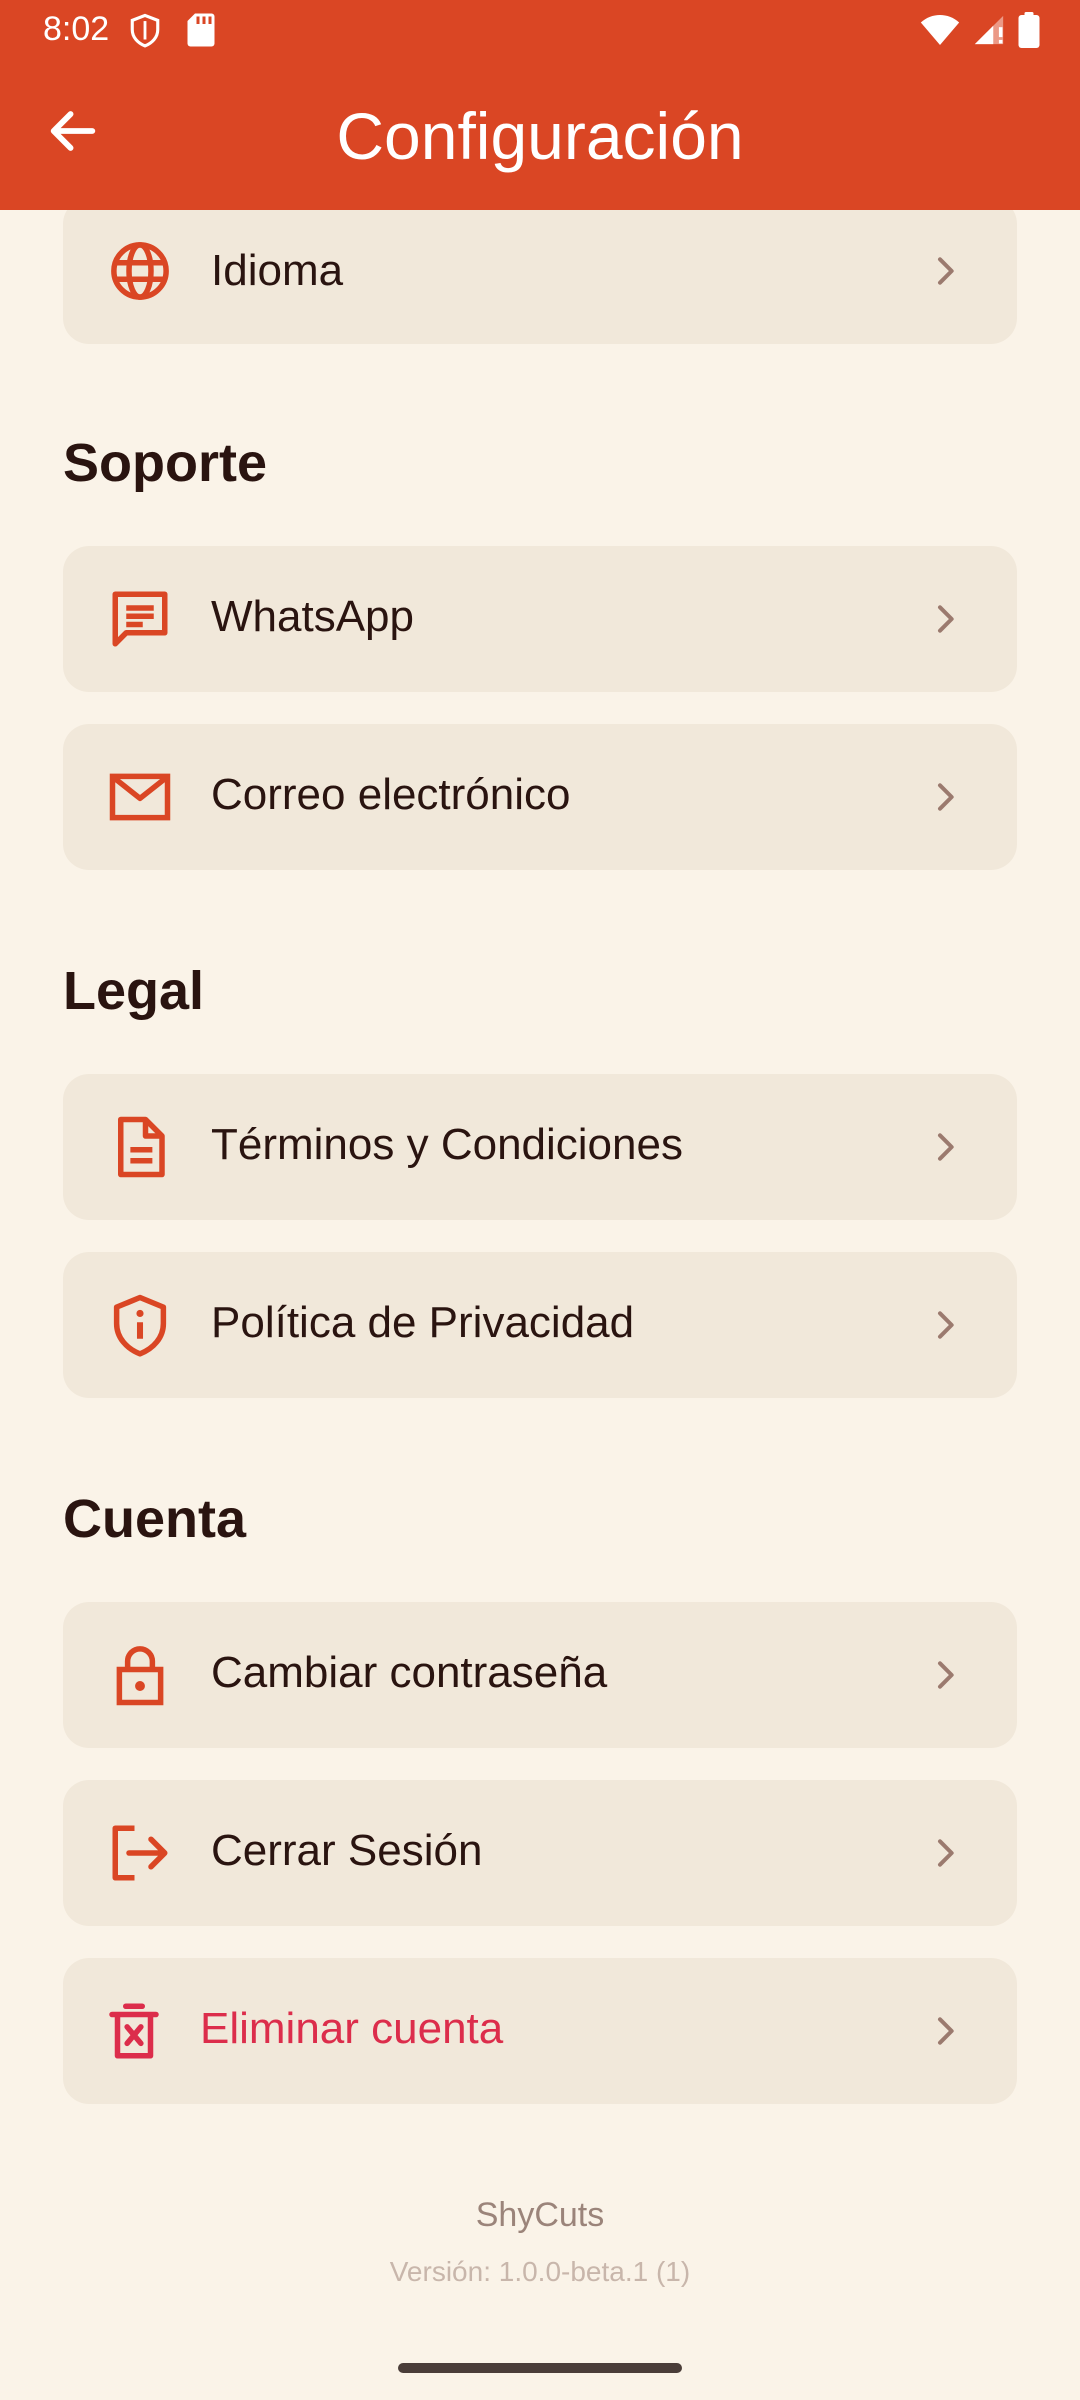 Image resolution: width=1080 pixels, height=2400 pixels. What do you see at coordinates (140, 1676) in the screenshot?
I see `lock-icon` at bounding box center [140, 1676].